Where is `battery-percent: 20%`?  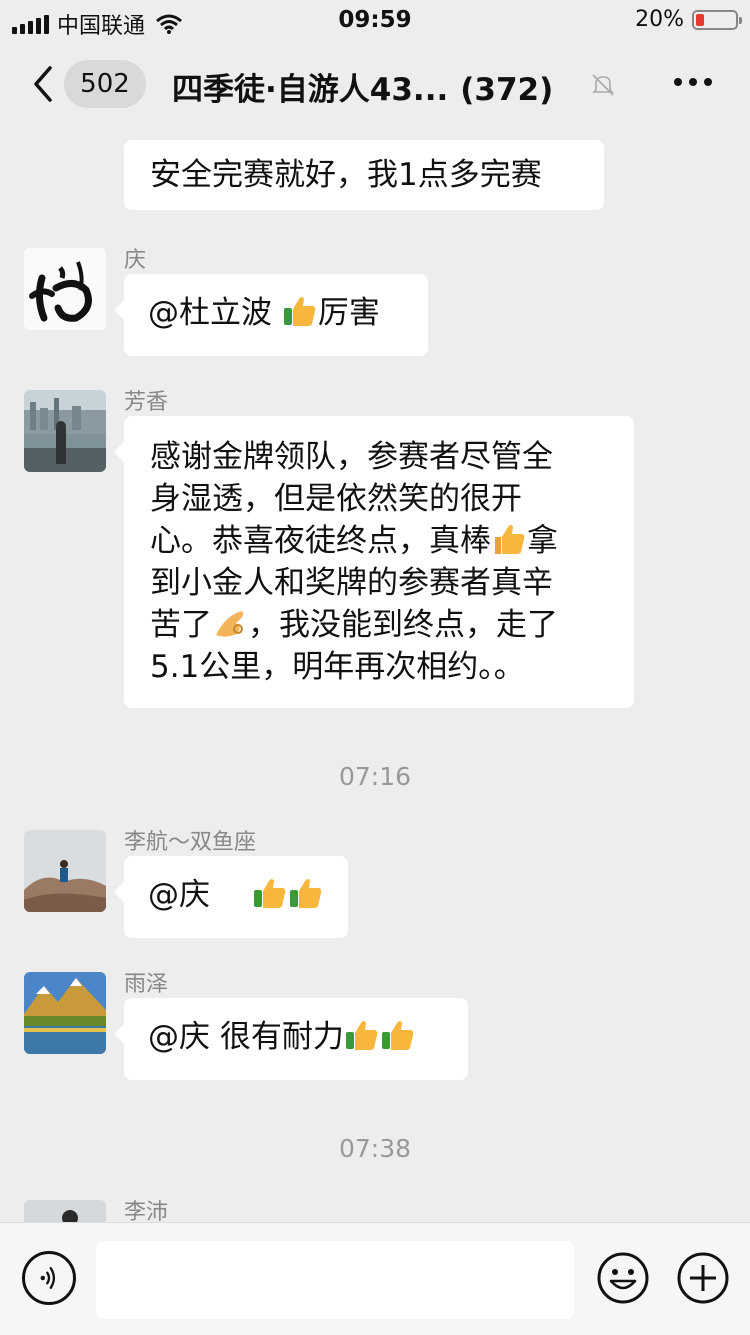 battery-percent: 20% is located at coordinates (659, 19).